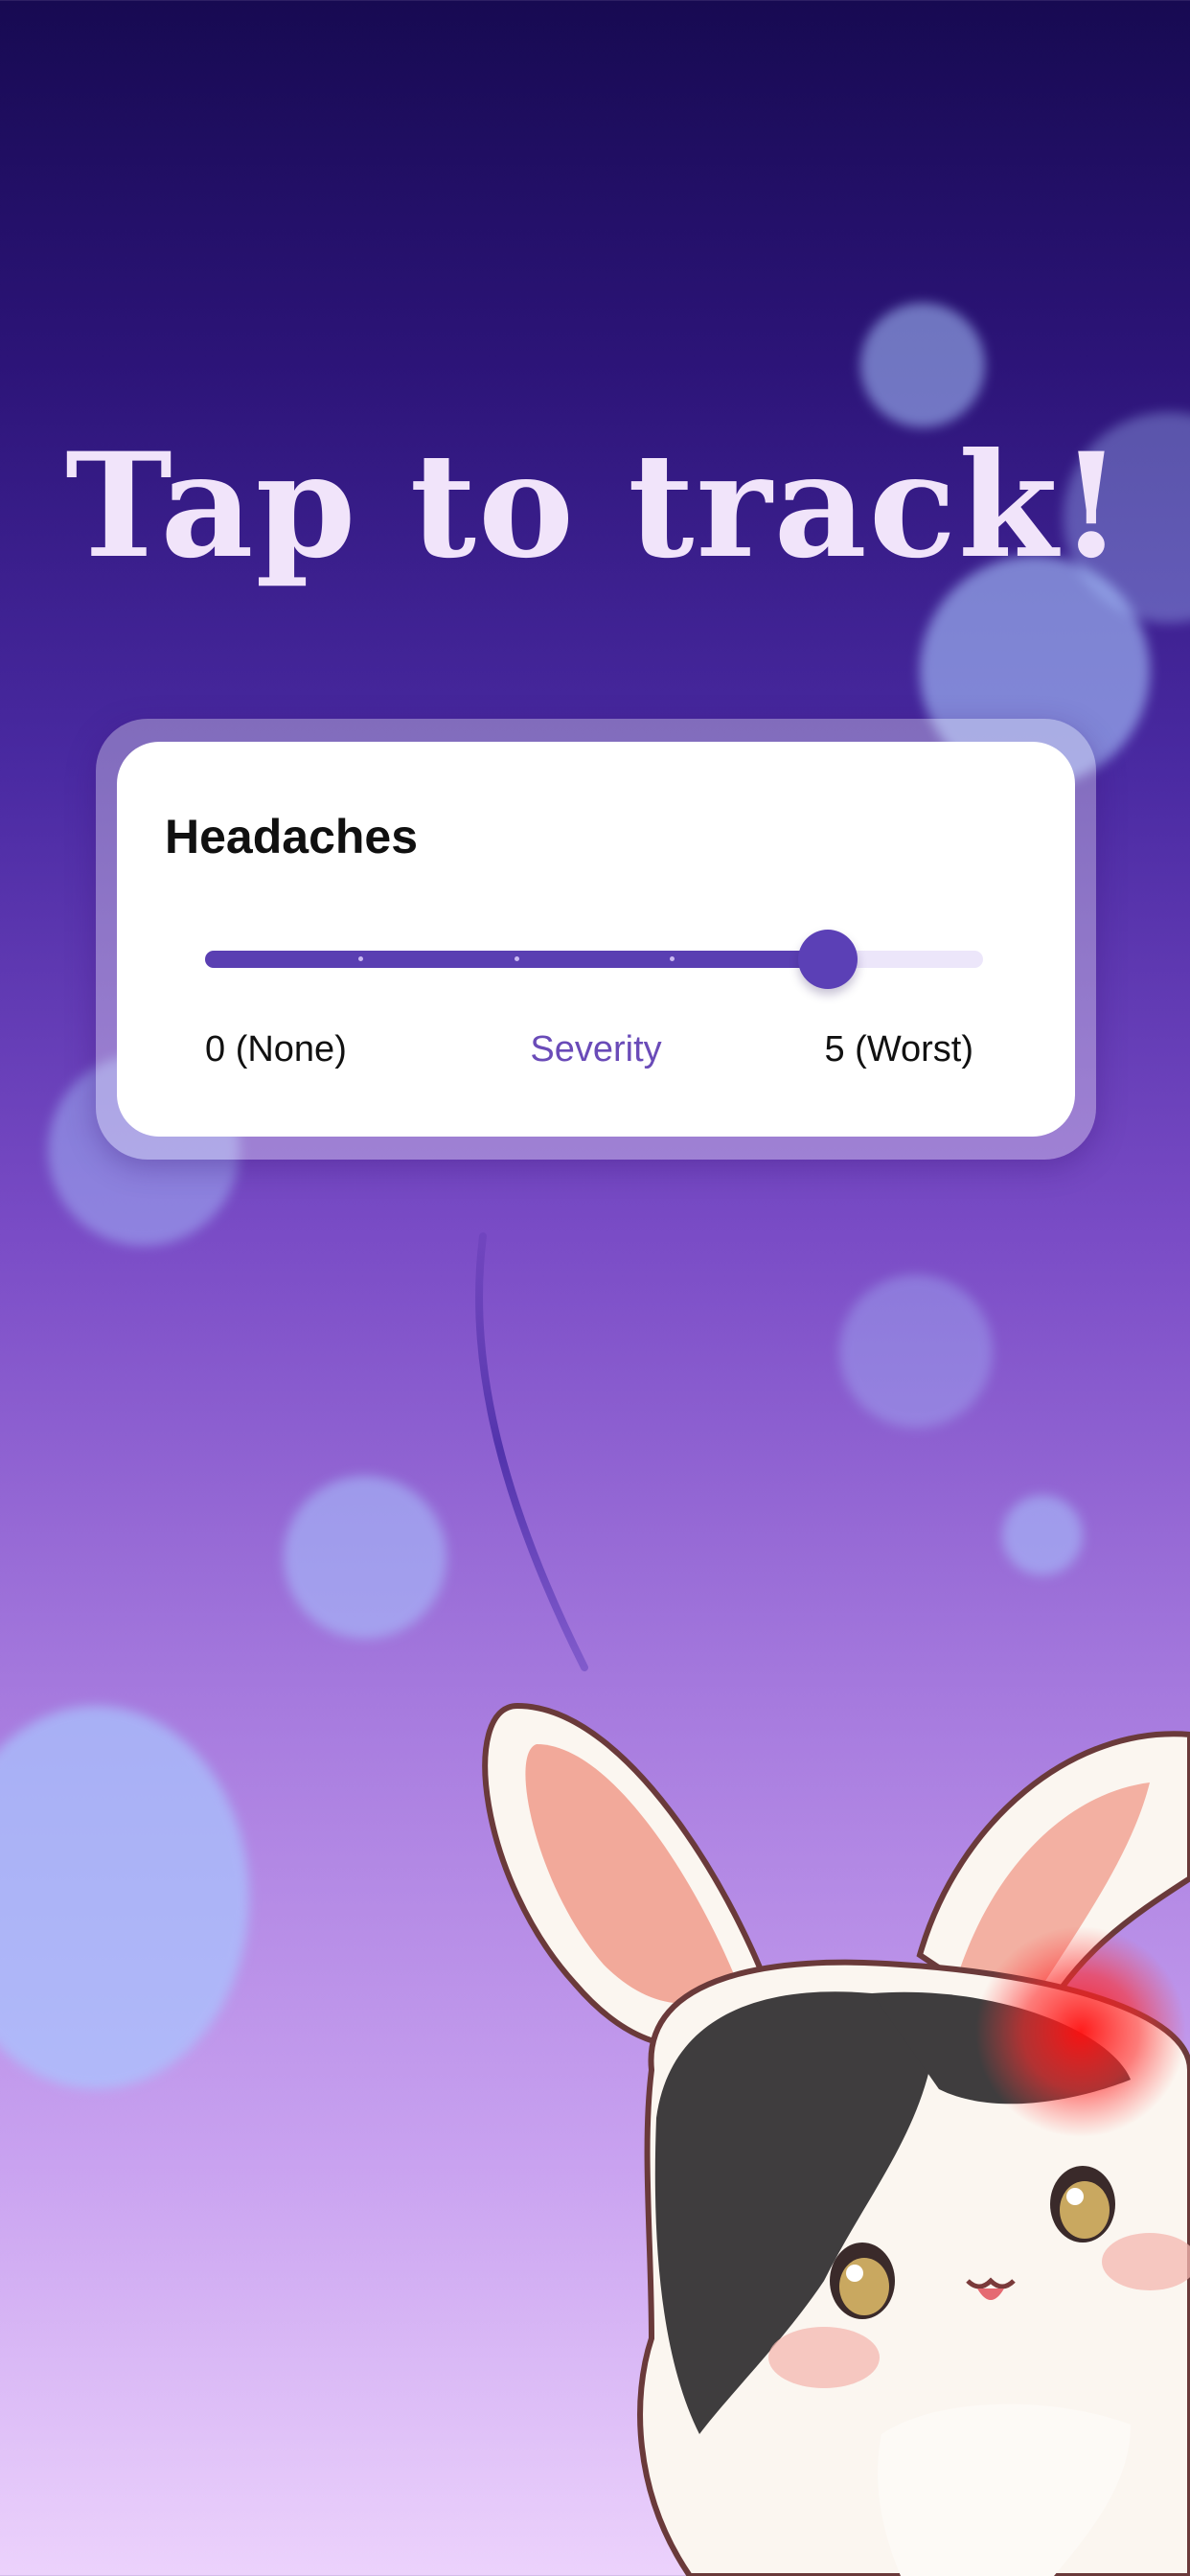 The width and height of the screenshot is (1190, 2576). I want to click on slider-thumb, so click(827, 959).